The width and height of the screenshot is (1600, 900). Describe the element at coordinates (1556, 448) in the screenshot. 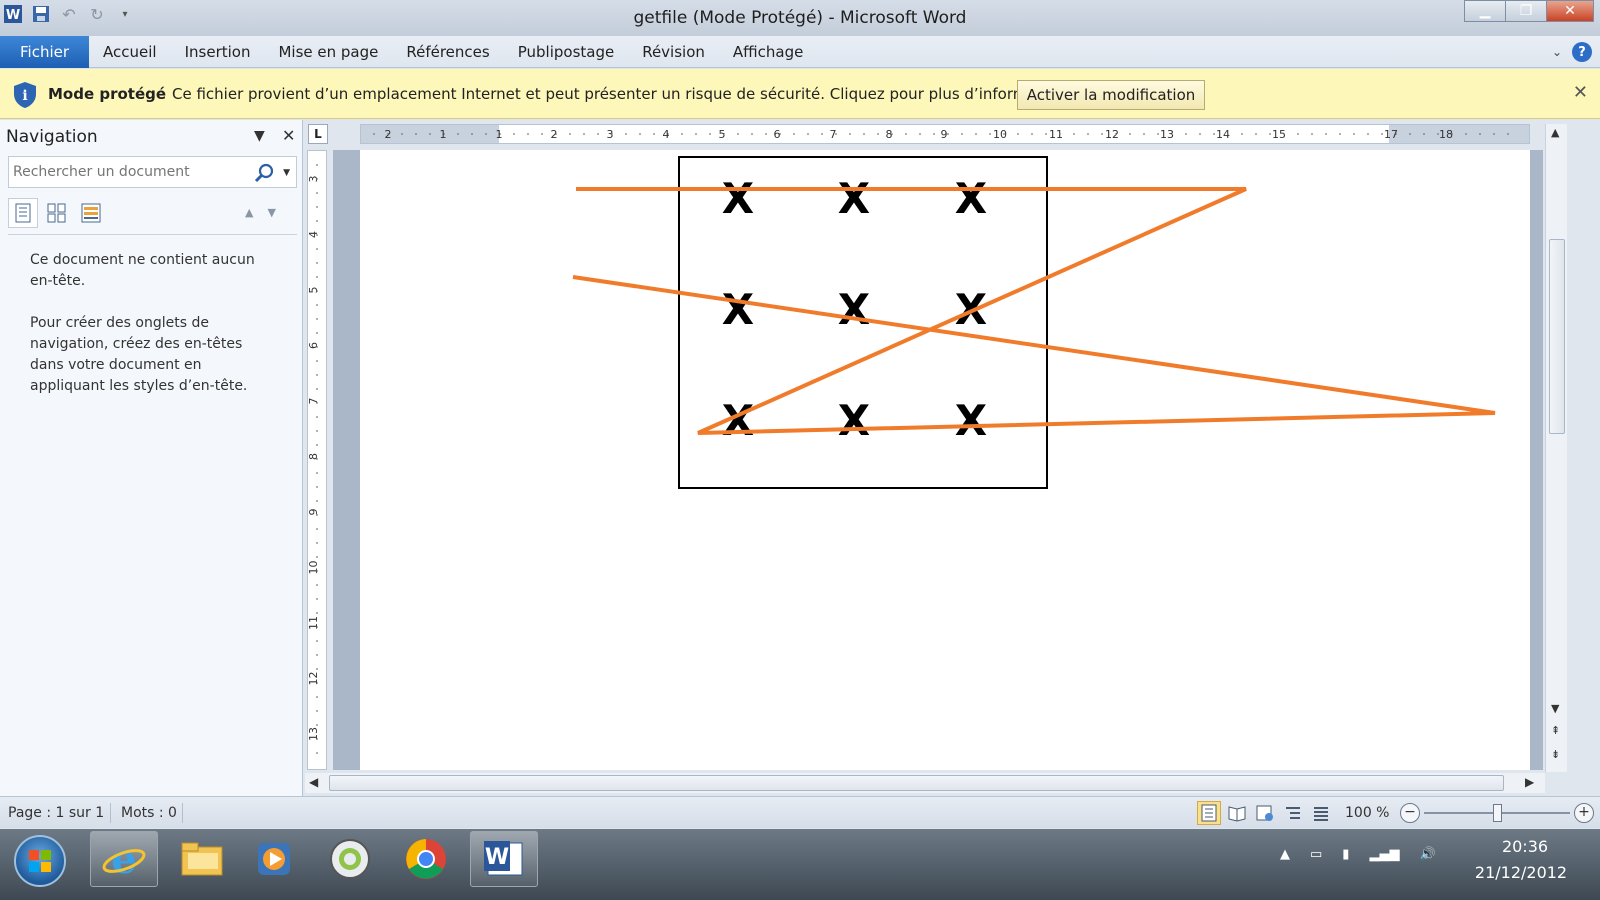

I see `vertical-scrollbar: ▲ ▼ ⇞ ⇟` at that location.